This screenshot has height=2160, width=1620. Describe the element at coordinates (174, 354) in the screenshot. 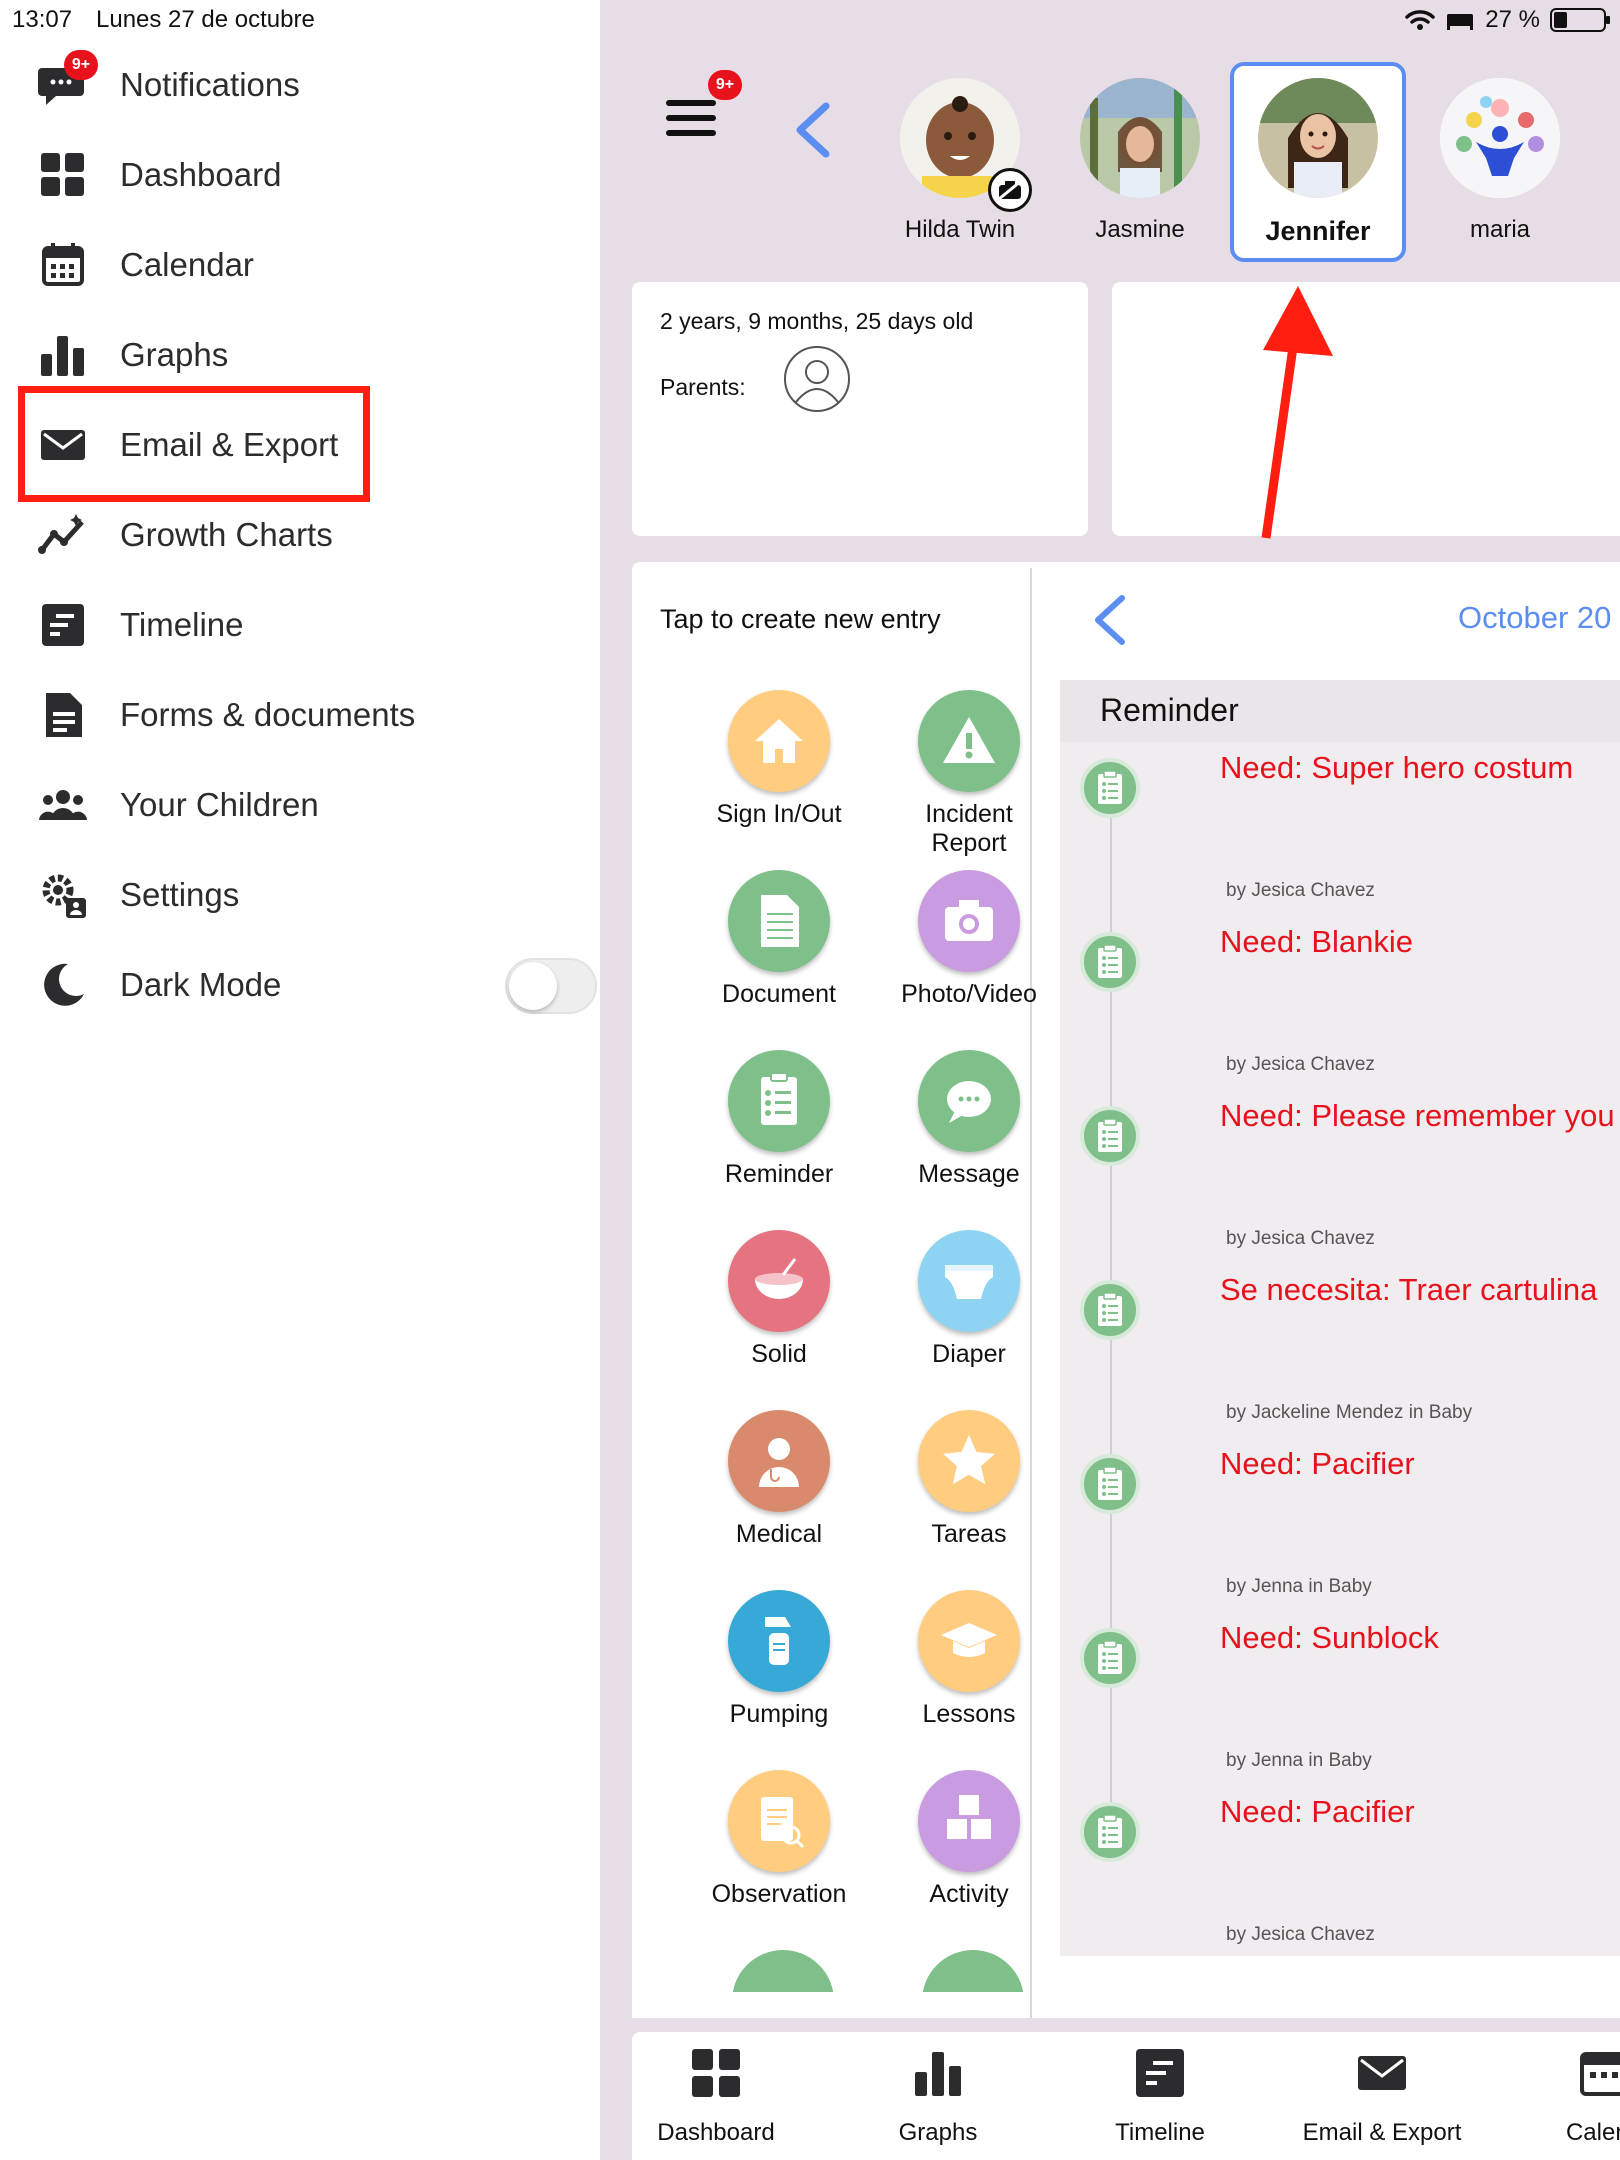

I see `sidebar-item-label: Graphs` at that location.